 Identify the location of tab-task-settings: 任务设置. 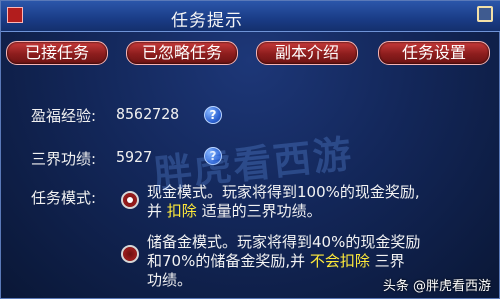
(434, 53).